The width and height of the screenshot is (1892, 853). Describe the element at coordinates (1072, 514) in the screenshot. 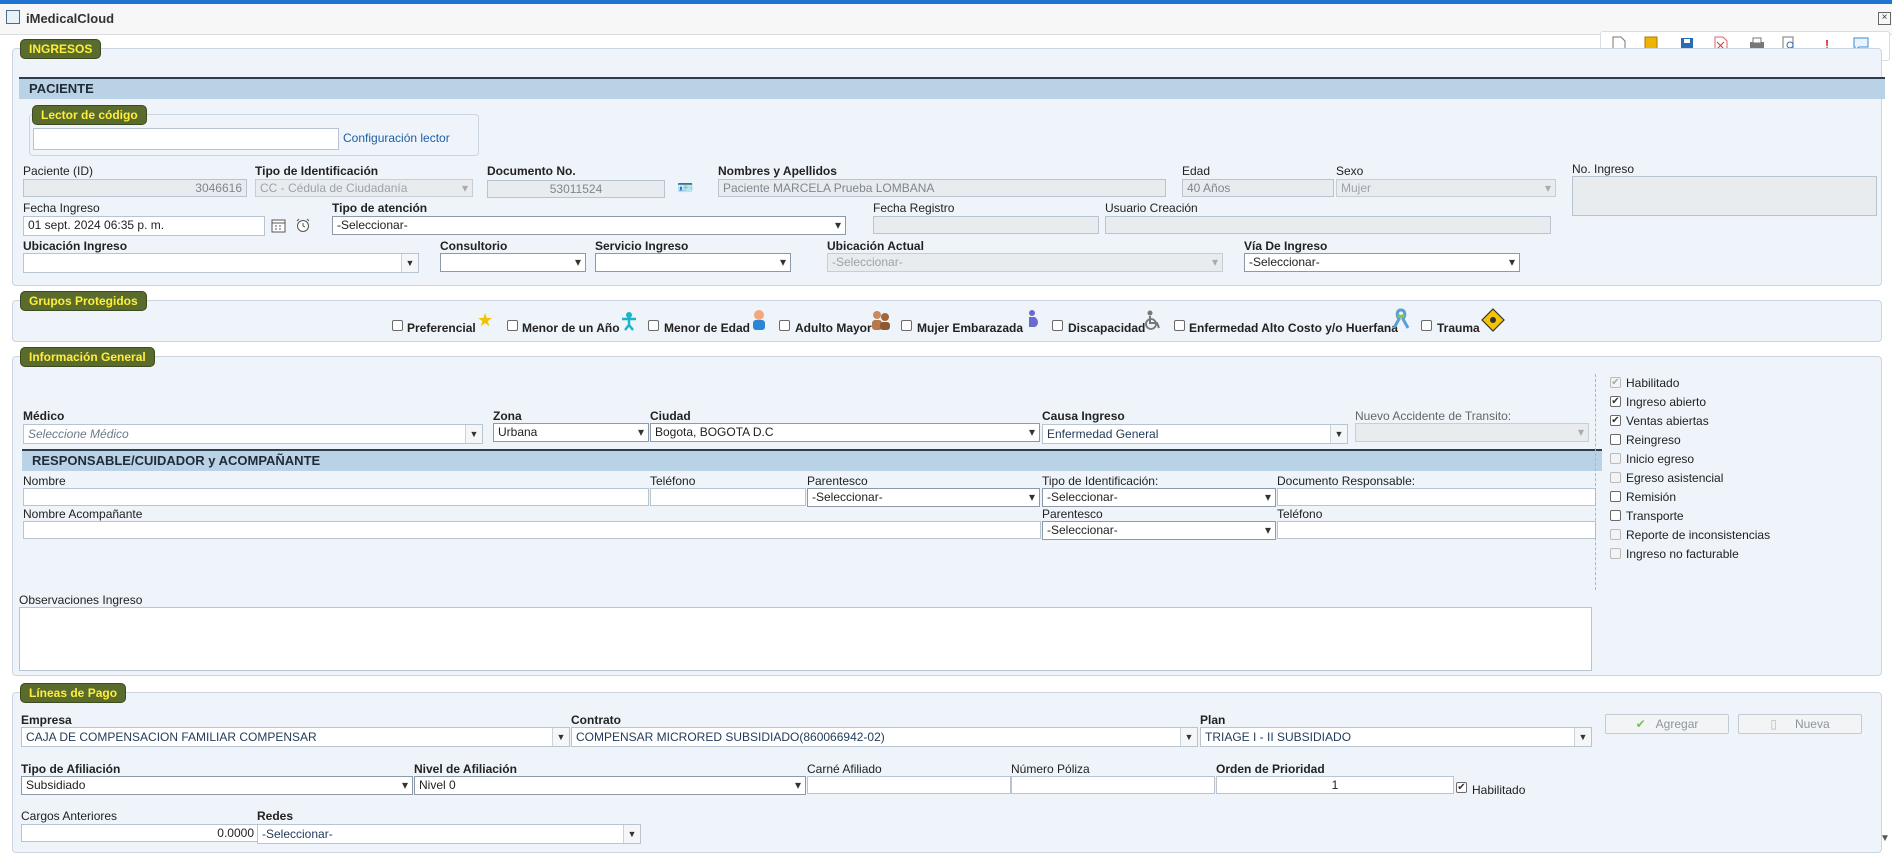

I see `parentesco-acomp-label: Parentesco` at that location.